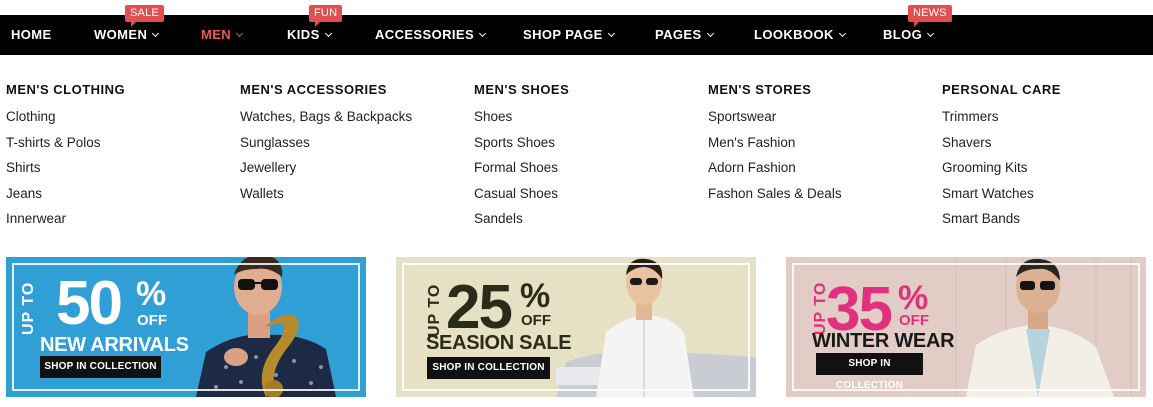  Describe the element at coordinates (89, 303) in the screenshot. I see `discount-percent: 50` at that location.